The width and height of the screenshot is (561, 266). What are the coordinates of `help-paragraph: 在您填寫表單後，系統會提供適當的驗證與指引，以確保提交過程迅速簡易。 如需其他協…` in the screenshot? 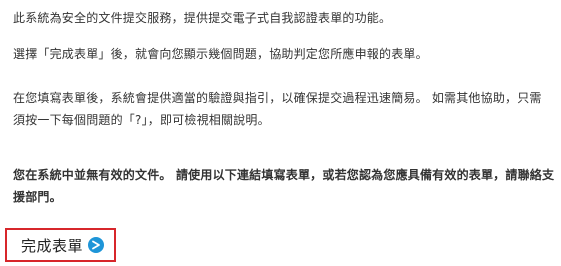 It's located at (277, 109).